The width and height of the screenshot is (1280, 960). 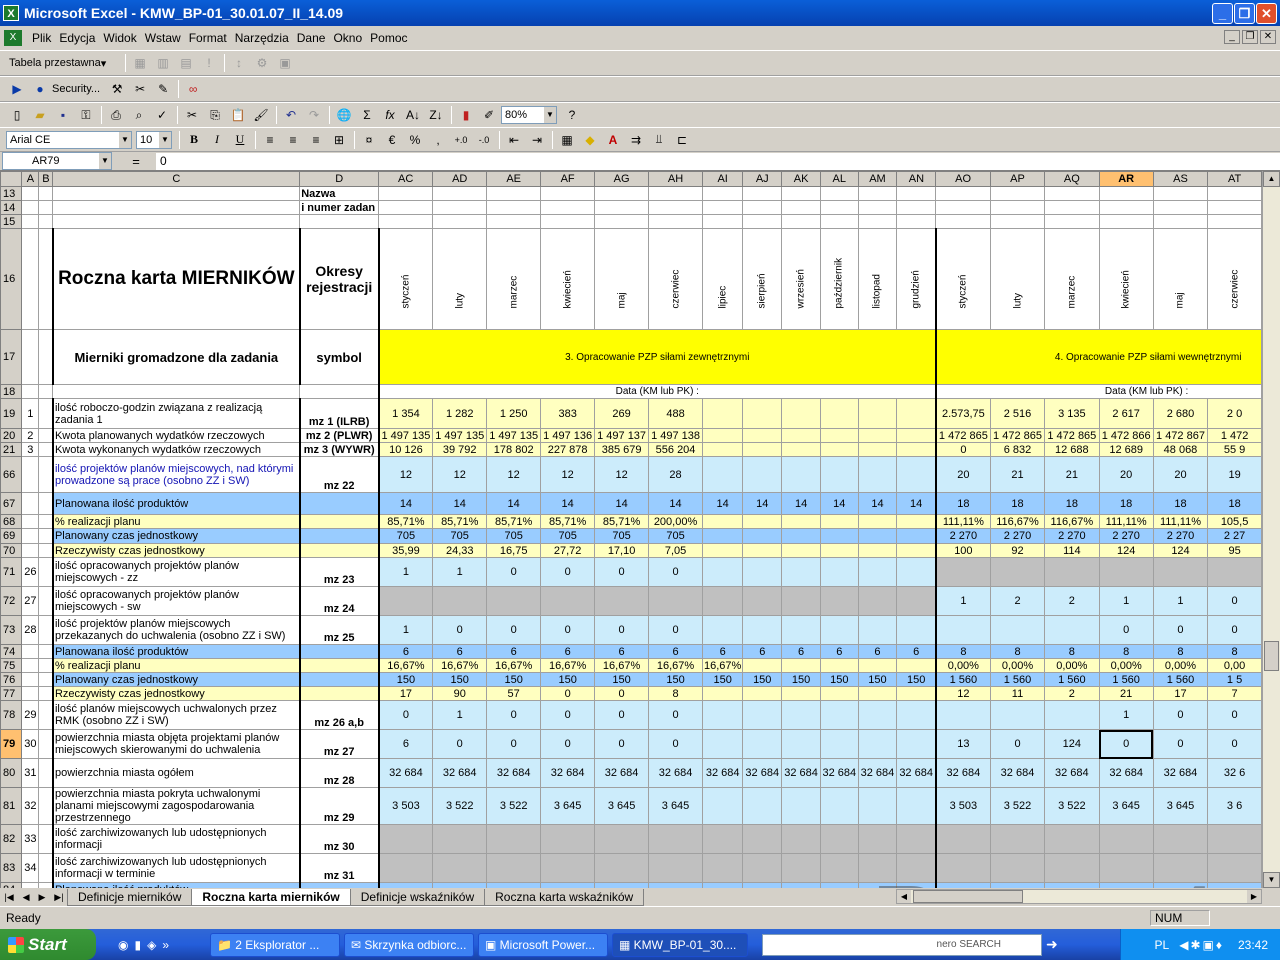 What do you see at coordinates (11, 221) in the screenshot?
I see `row-header: 15` at bounding box center [11, 221].